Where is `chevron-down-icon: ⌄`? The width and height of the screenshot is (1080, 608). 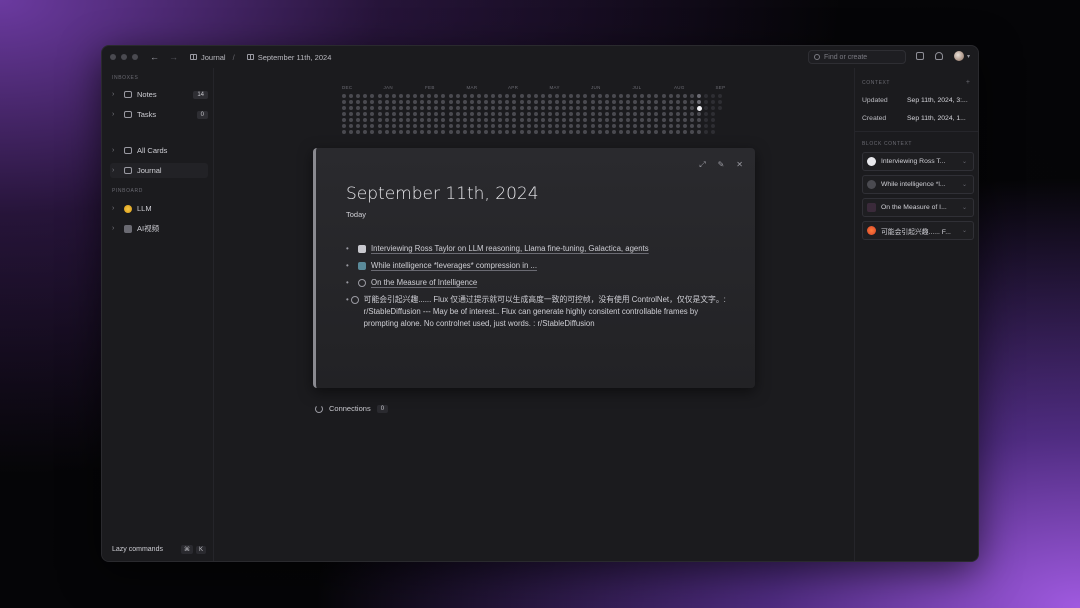 chevron-down-icon: ⌄ is located at coordinates (964, 207).